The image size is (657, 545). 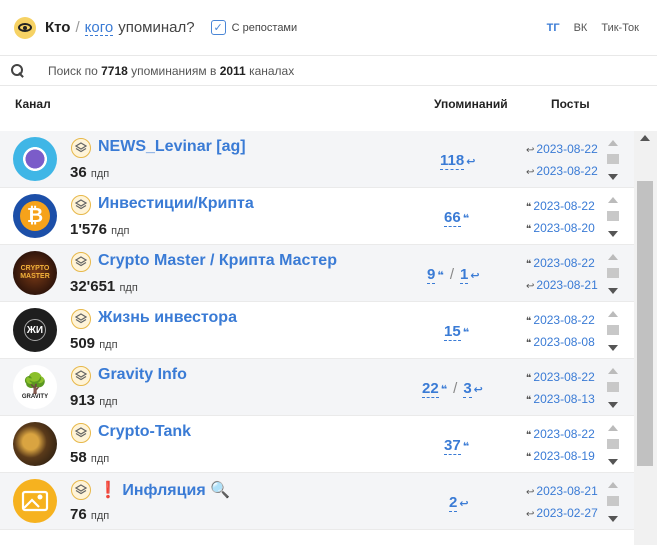 I want to click on post-date-link: ❝ 2023-08-20, so click(x=560, y=229).